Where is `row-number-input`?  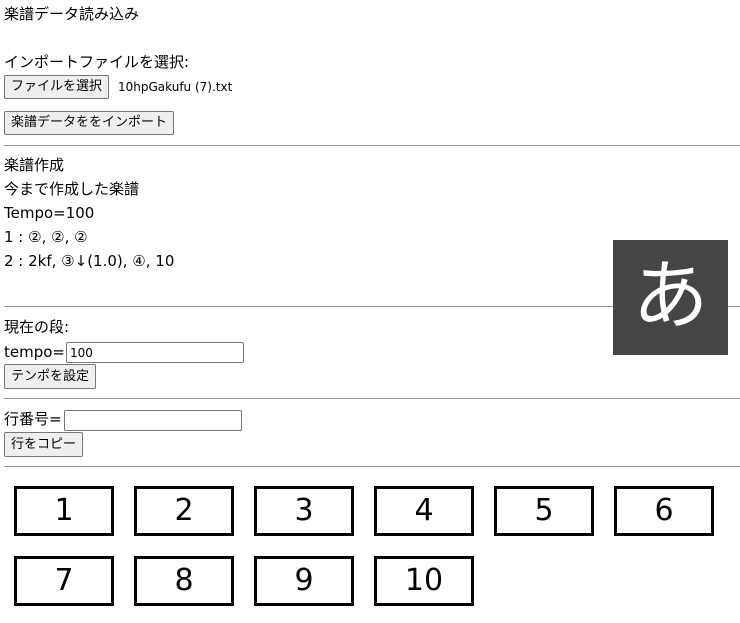
row-number-input is located at coordinates (153, 420).